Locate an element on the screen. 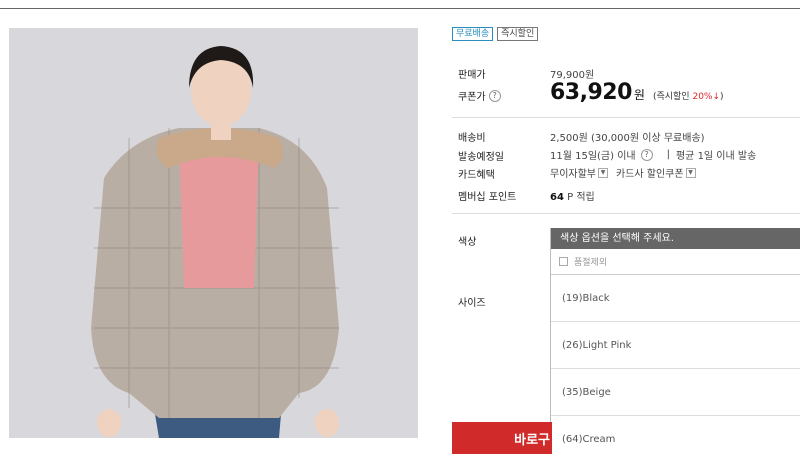  top-divider is located at coordinates (400, 8).